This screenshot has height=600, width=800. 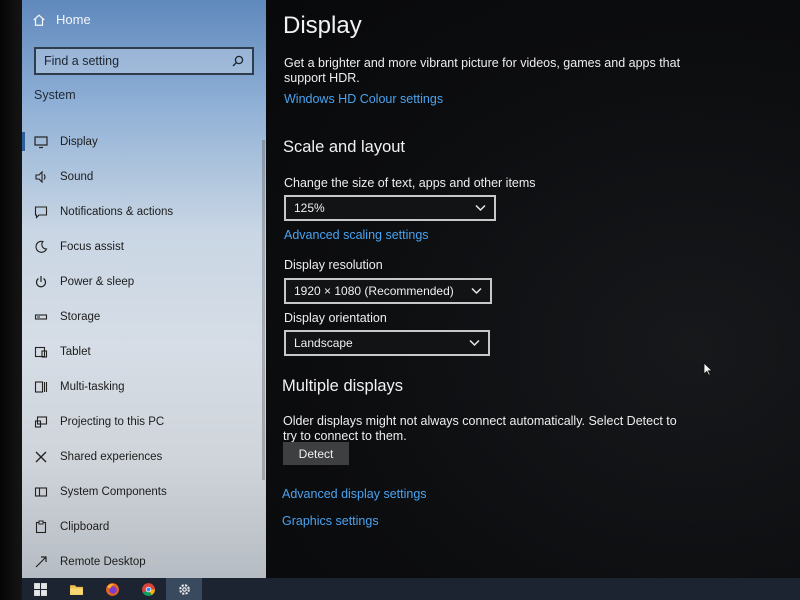 I want to click on moon-icon, so click(x=41, y=246).